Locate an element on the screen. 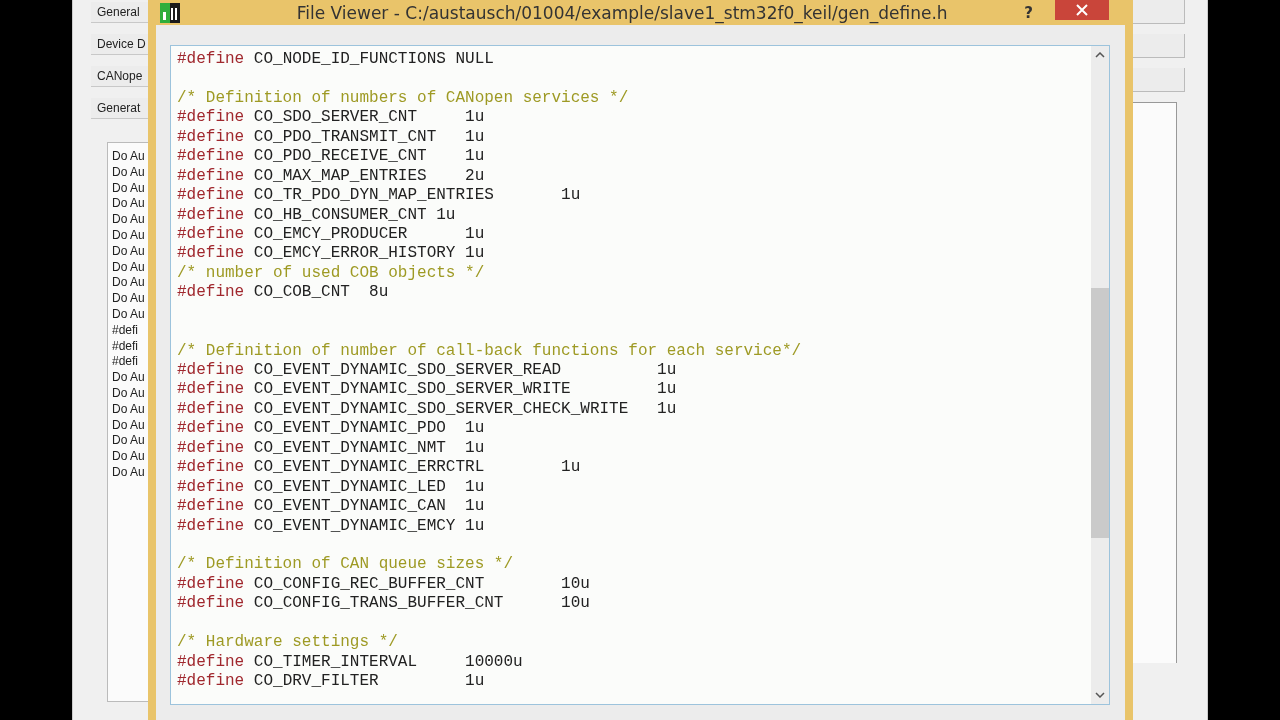 This screenshot has width=1280, height=720. app-logo-icon is located at coordinates (170, 12).